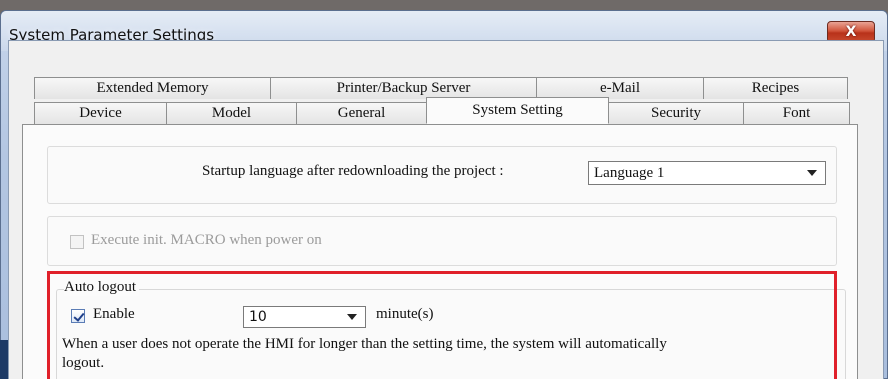 This screenshot has width=888, height=379. I want to click on tab-general: General, so click(361, 113).